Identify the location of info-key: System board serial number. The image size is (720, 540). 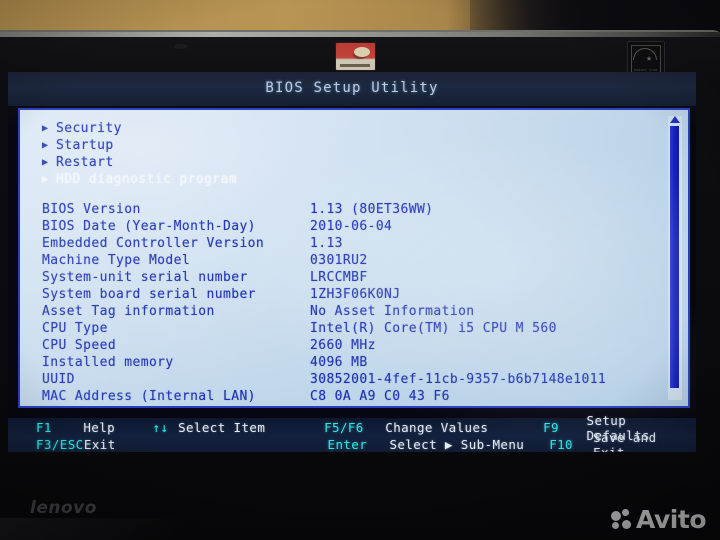
(149, 294).